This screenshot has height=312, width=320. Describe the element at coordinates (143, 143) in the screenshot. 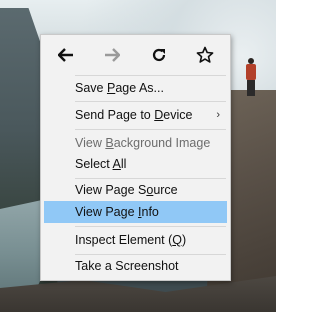

I see `menu-item-view-background-image: View Background Image` at that location.